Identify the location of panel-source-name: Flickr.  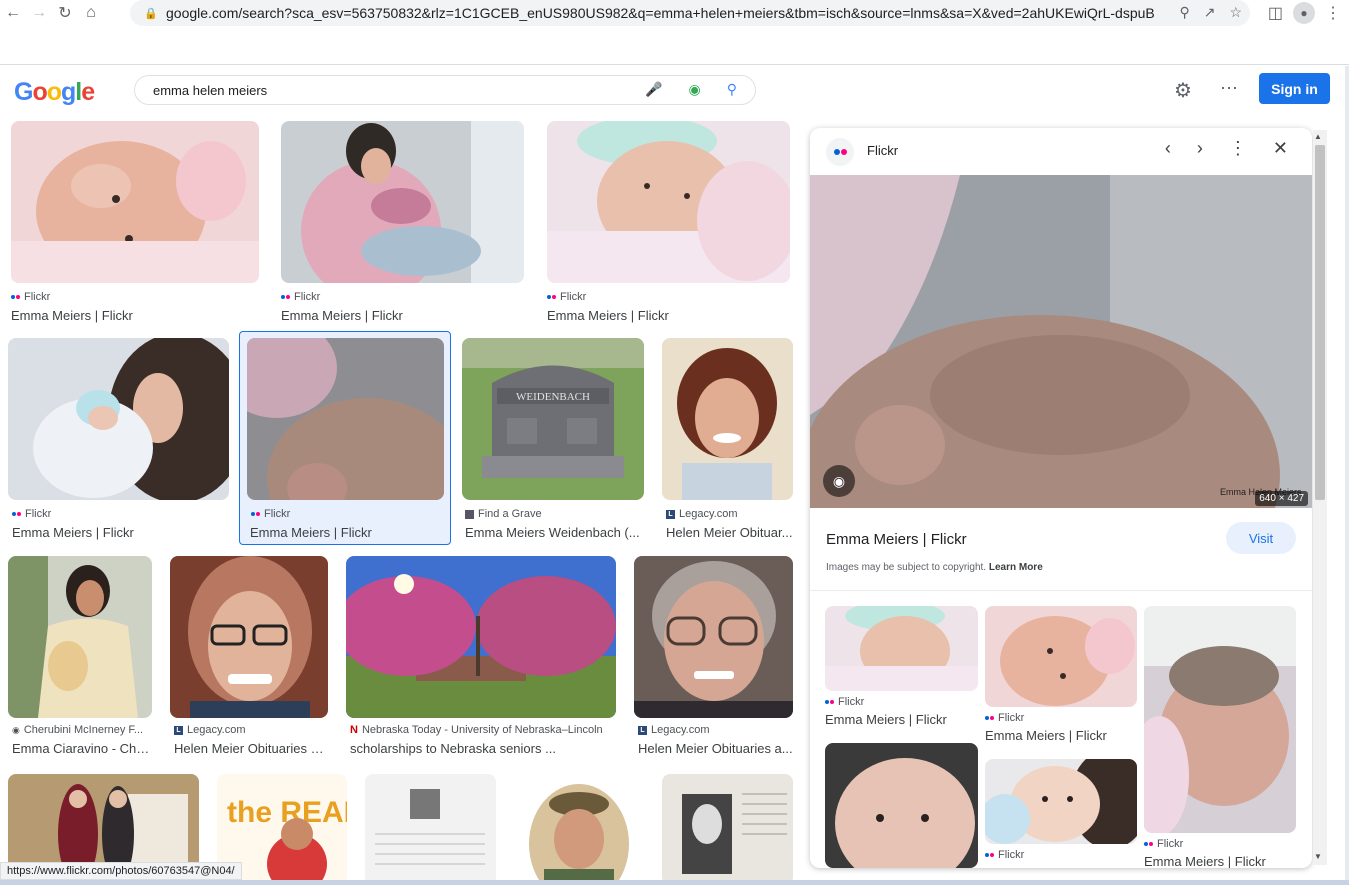
(882, 150).